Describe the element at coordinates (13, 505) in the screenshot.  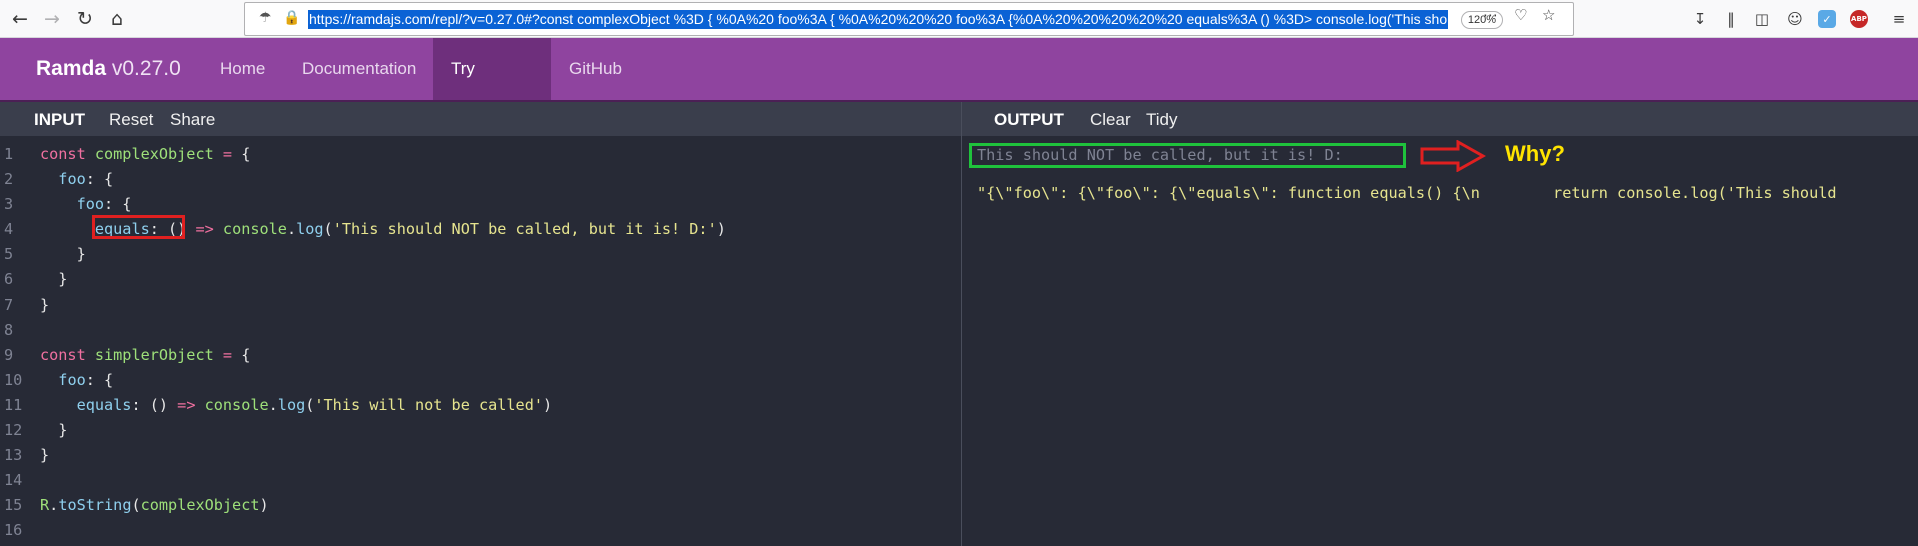
I see `line-number: 15` at that location.